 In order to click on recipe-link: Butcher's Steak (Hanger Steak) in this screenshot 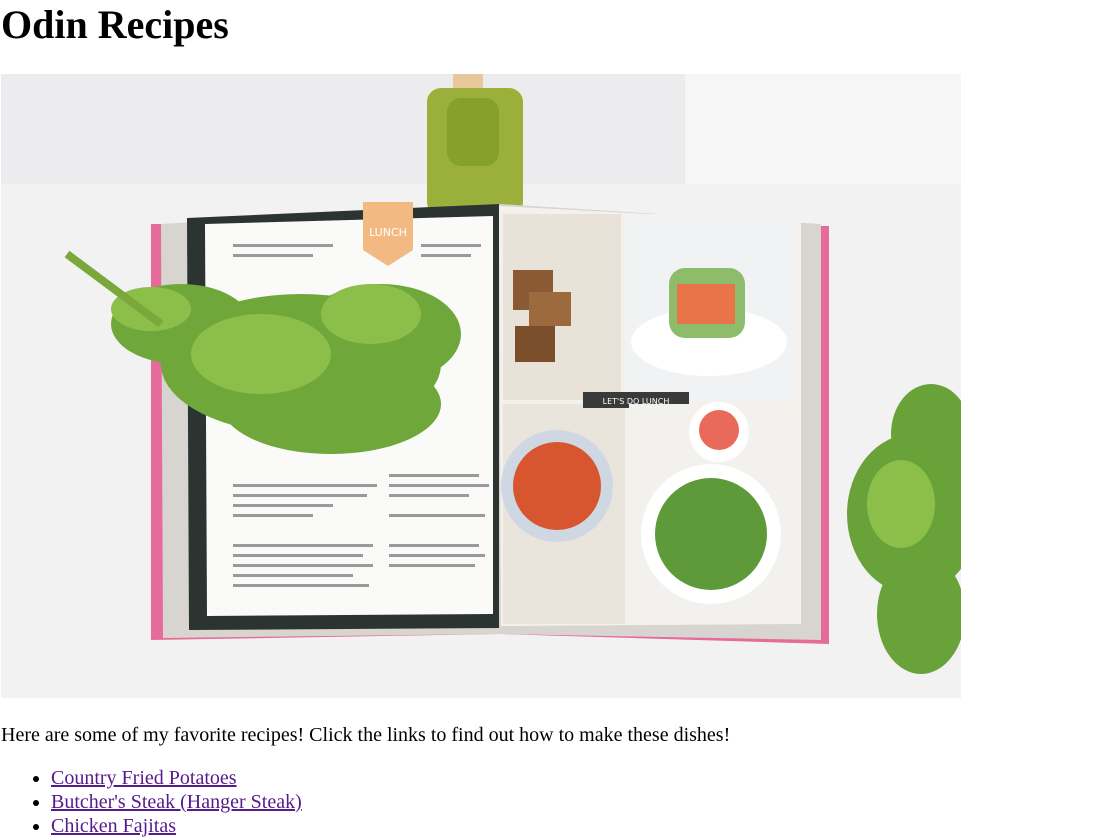, I will do `click(176, 802)`.